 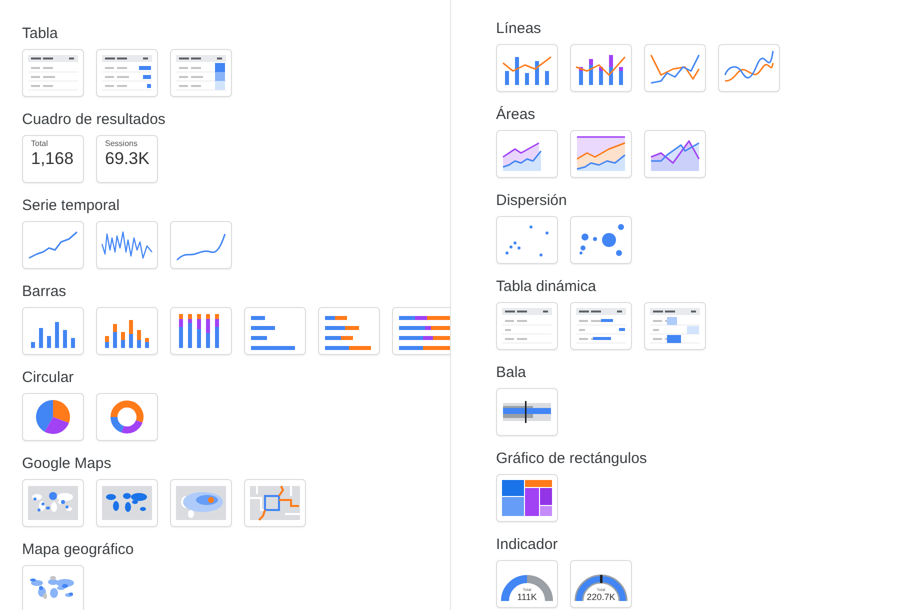 What do you see at coordinates (527, 545) in the screenshot?
I see `section-title: Indicador` at bounding box center [527, 545].